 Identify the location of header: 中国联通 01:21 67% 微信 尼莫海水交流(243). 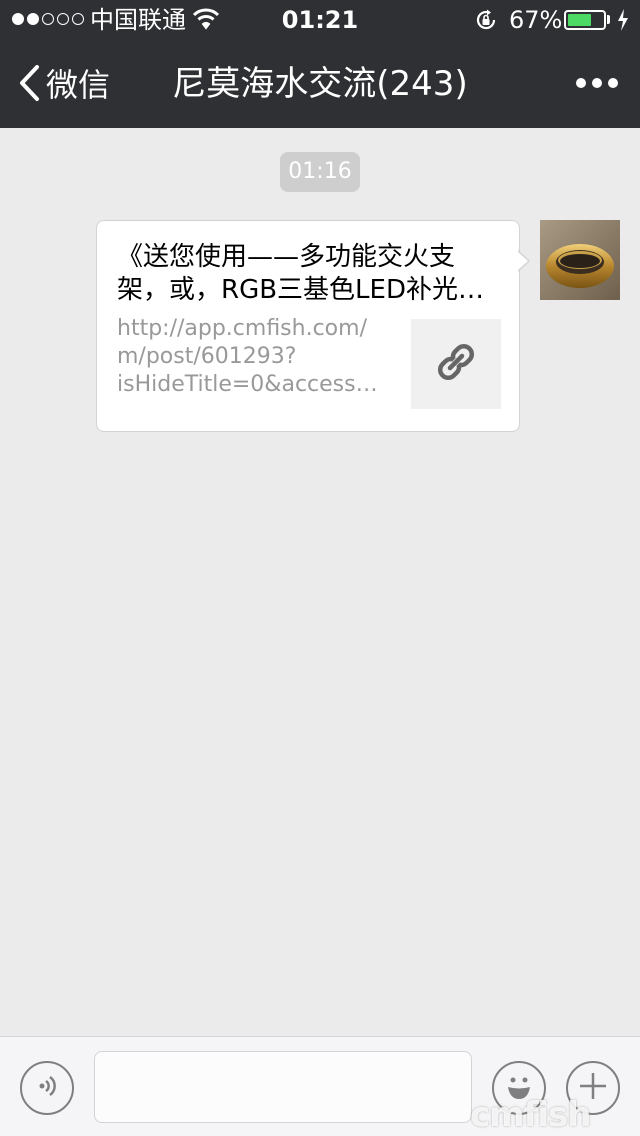
(320, 64).